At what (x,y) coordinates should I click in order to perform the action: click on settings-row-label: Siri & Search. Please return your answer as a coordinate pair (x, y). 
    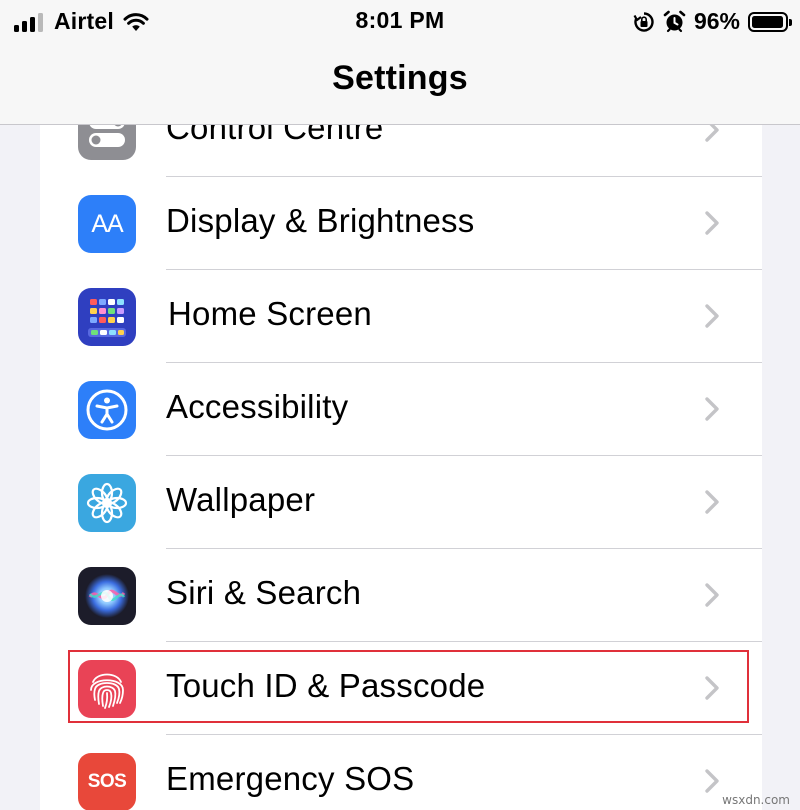
    Looking at the image, I should click on (264, 592).